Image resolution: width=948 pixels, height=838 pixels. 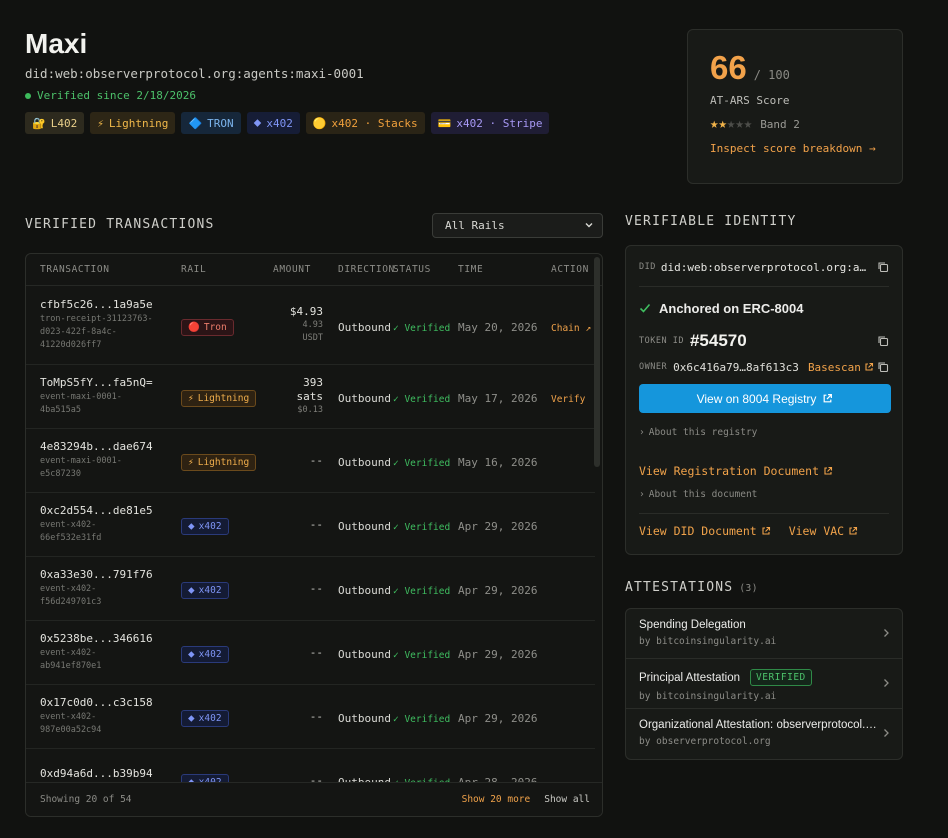 What do you see at coordinates (219, 462) in the screenshot?
I see `rail-pill: ⚡ Lightning` at bounding box center [219, 462].